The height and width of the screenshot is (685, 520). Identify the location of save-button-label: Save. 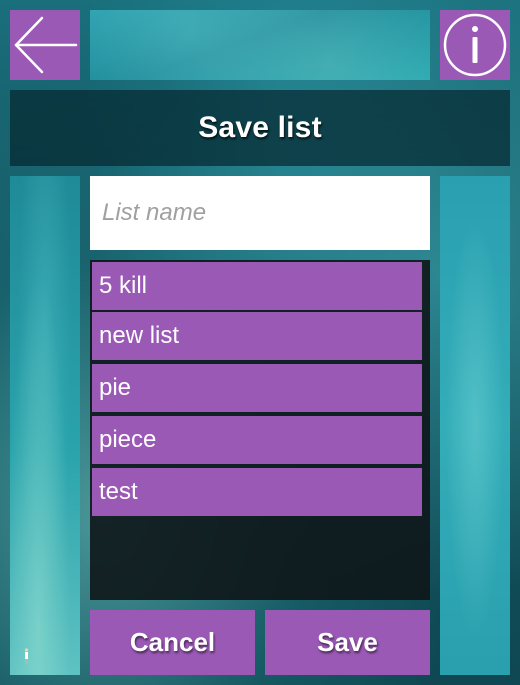
(347, 642).